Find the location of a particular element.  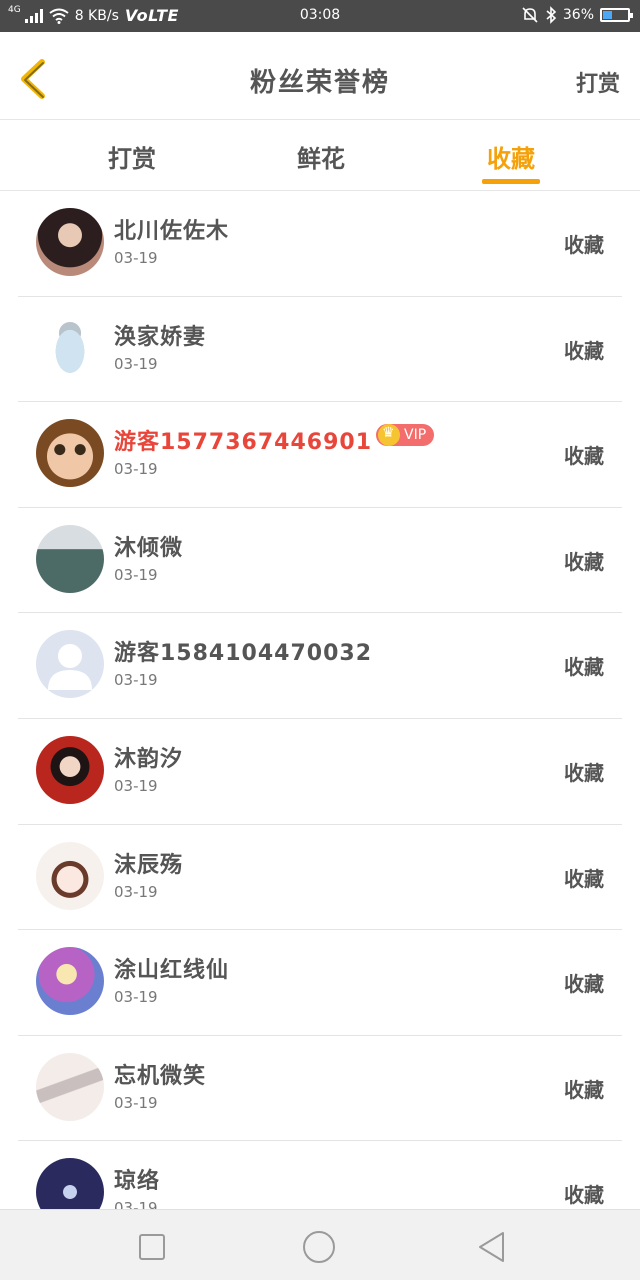

vip-badge: VIP is located at coordinates (405, 435).